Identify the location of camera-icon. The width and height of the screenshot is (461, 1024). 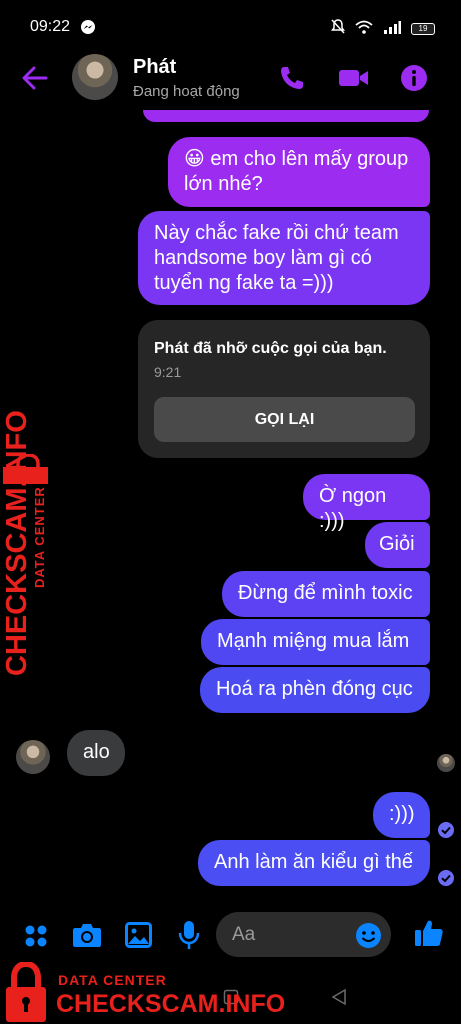
(87, 937).